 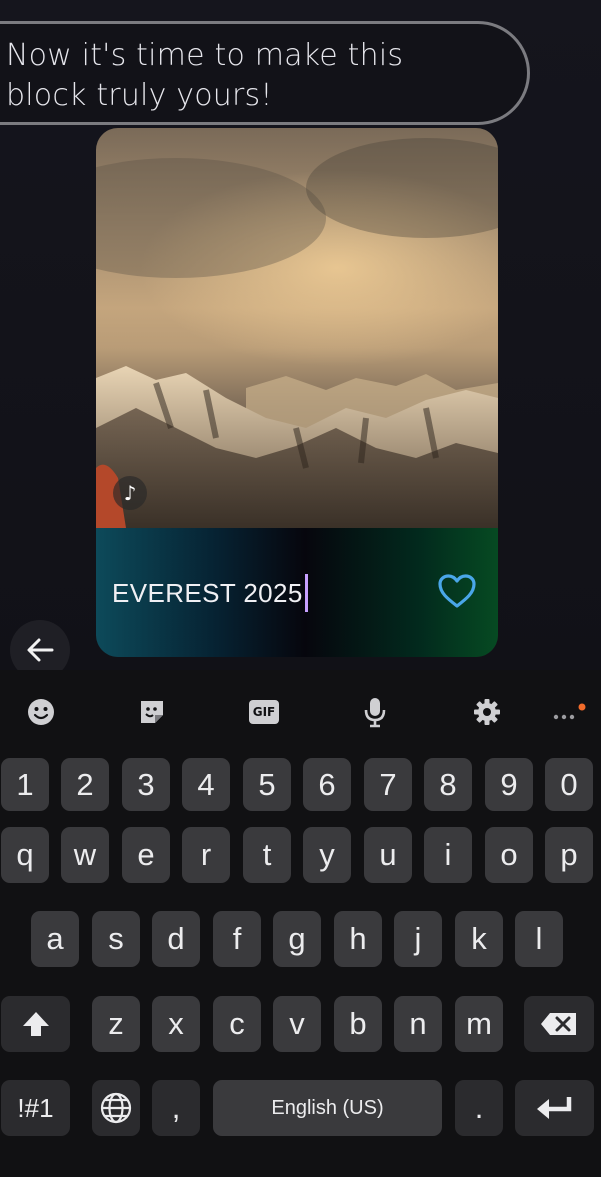 What do you see at coordinates (388, 855) in the screenshot?
I see `key-u: u` at bounding box center [388, 855].